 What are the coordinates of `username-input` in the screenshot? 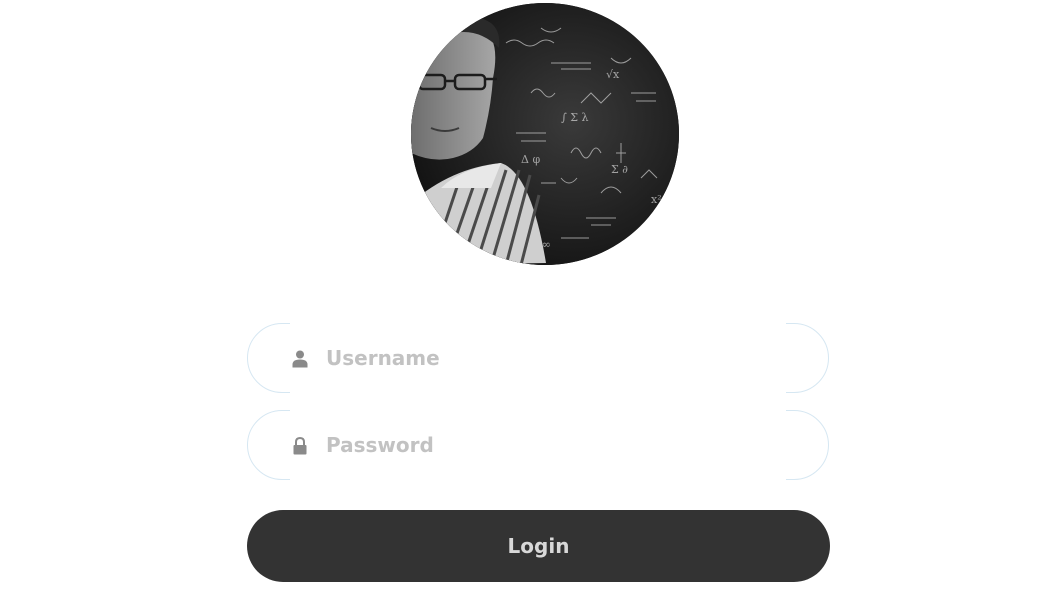 It's located at (566, 358).